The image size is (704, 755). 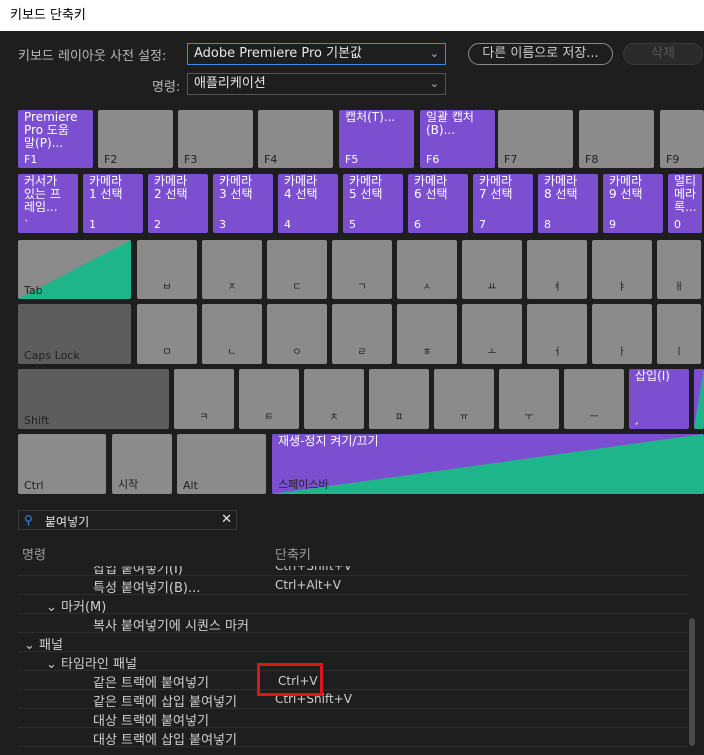 What do you see at coordinates (74, 334) in the screenshot?
I see `key-caps-lock: Caps Lock` at bounding box center [74, 334].